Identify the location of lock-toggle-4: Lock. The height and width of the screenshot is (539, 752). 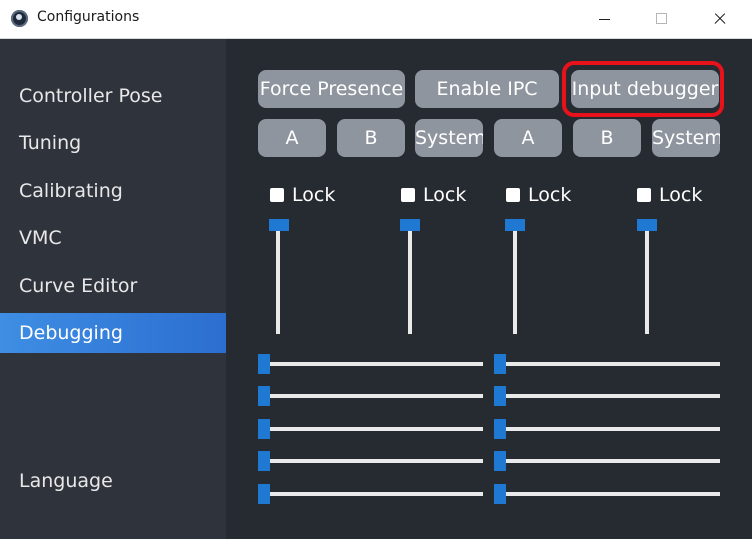
(669, 195).